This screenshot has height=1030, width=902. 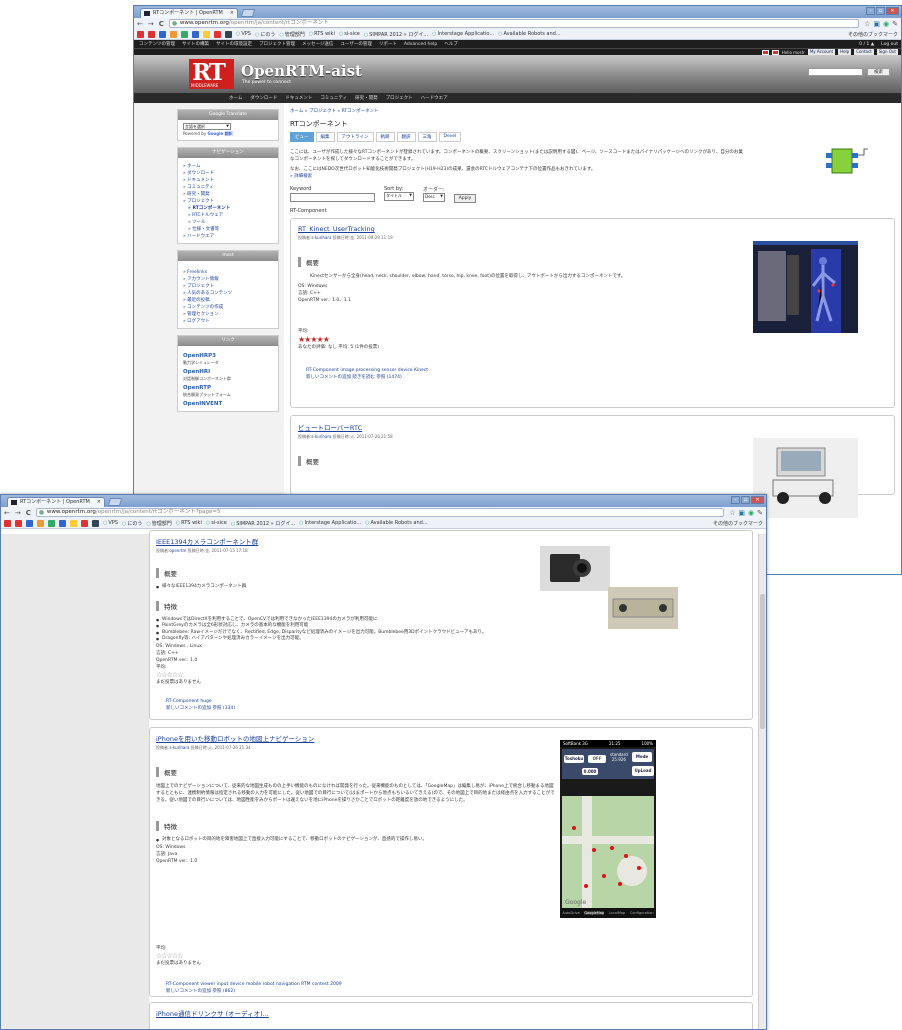 I want to click on back-button: ←, so click(x=140, y=24).